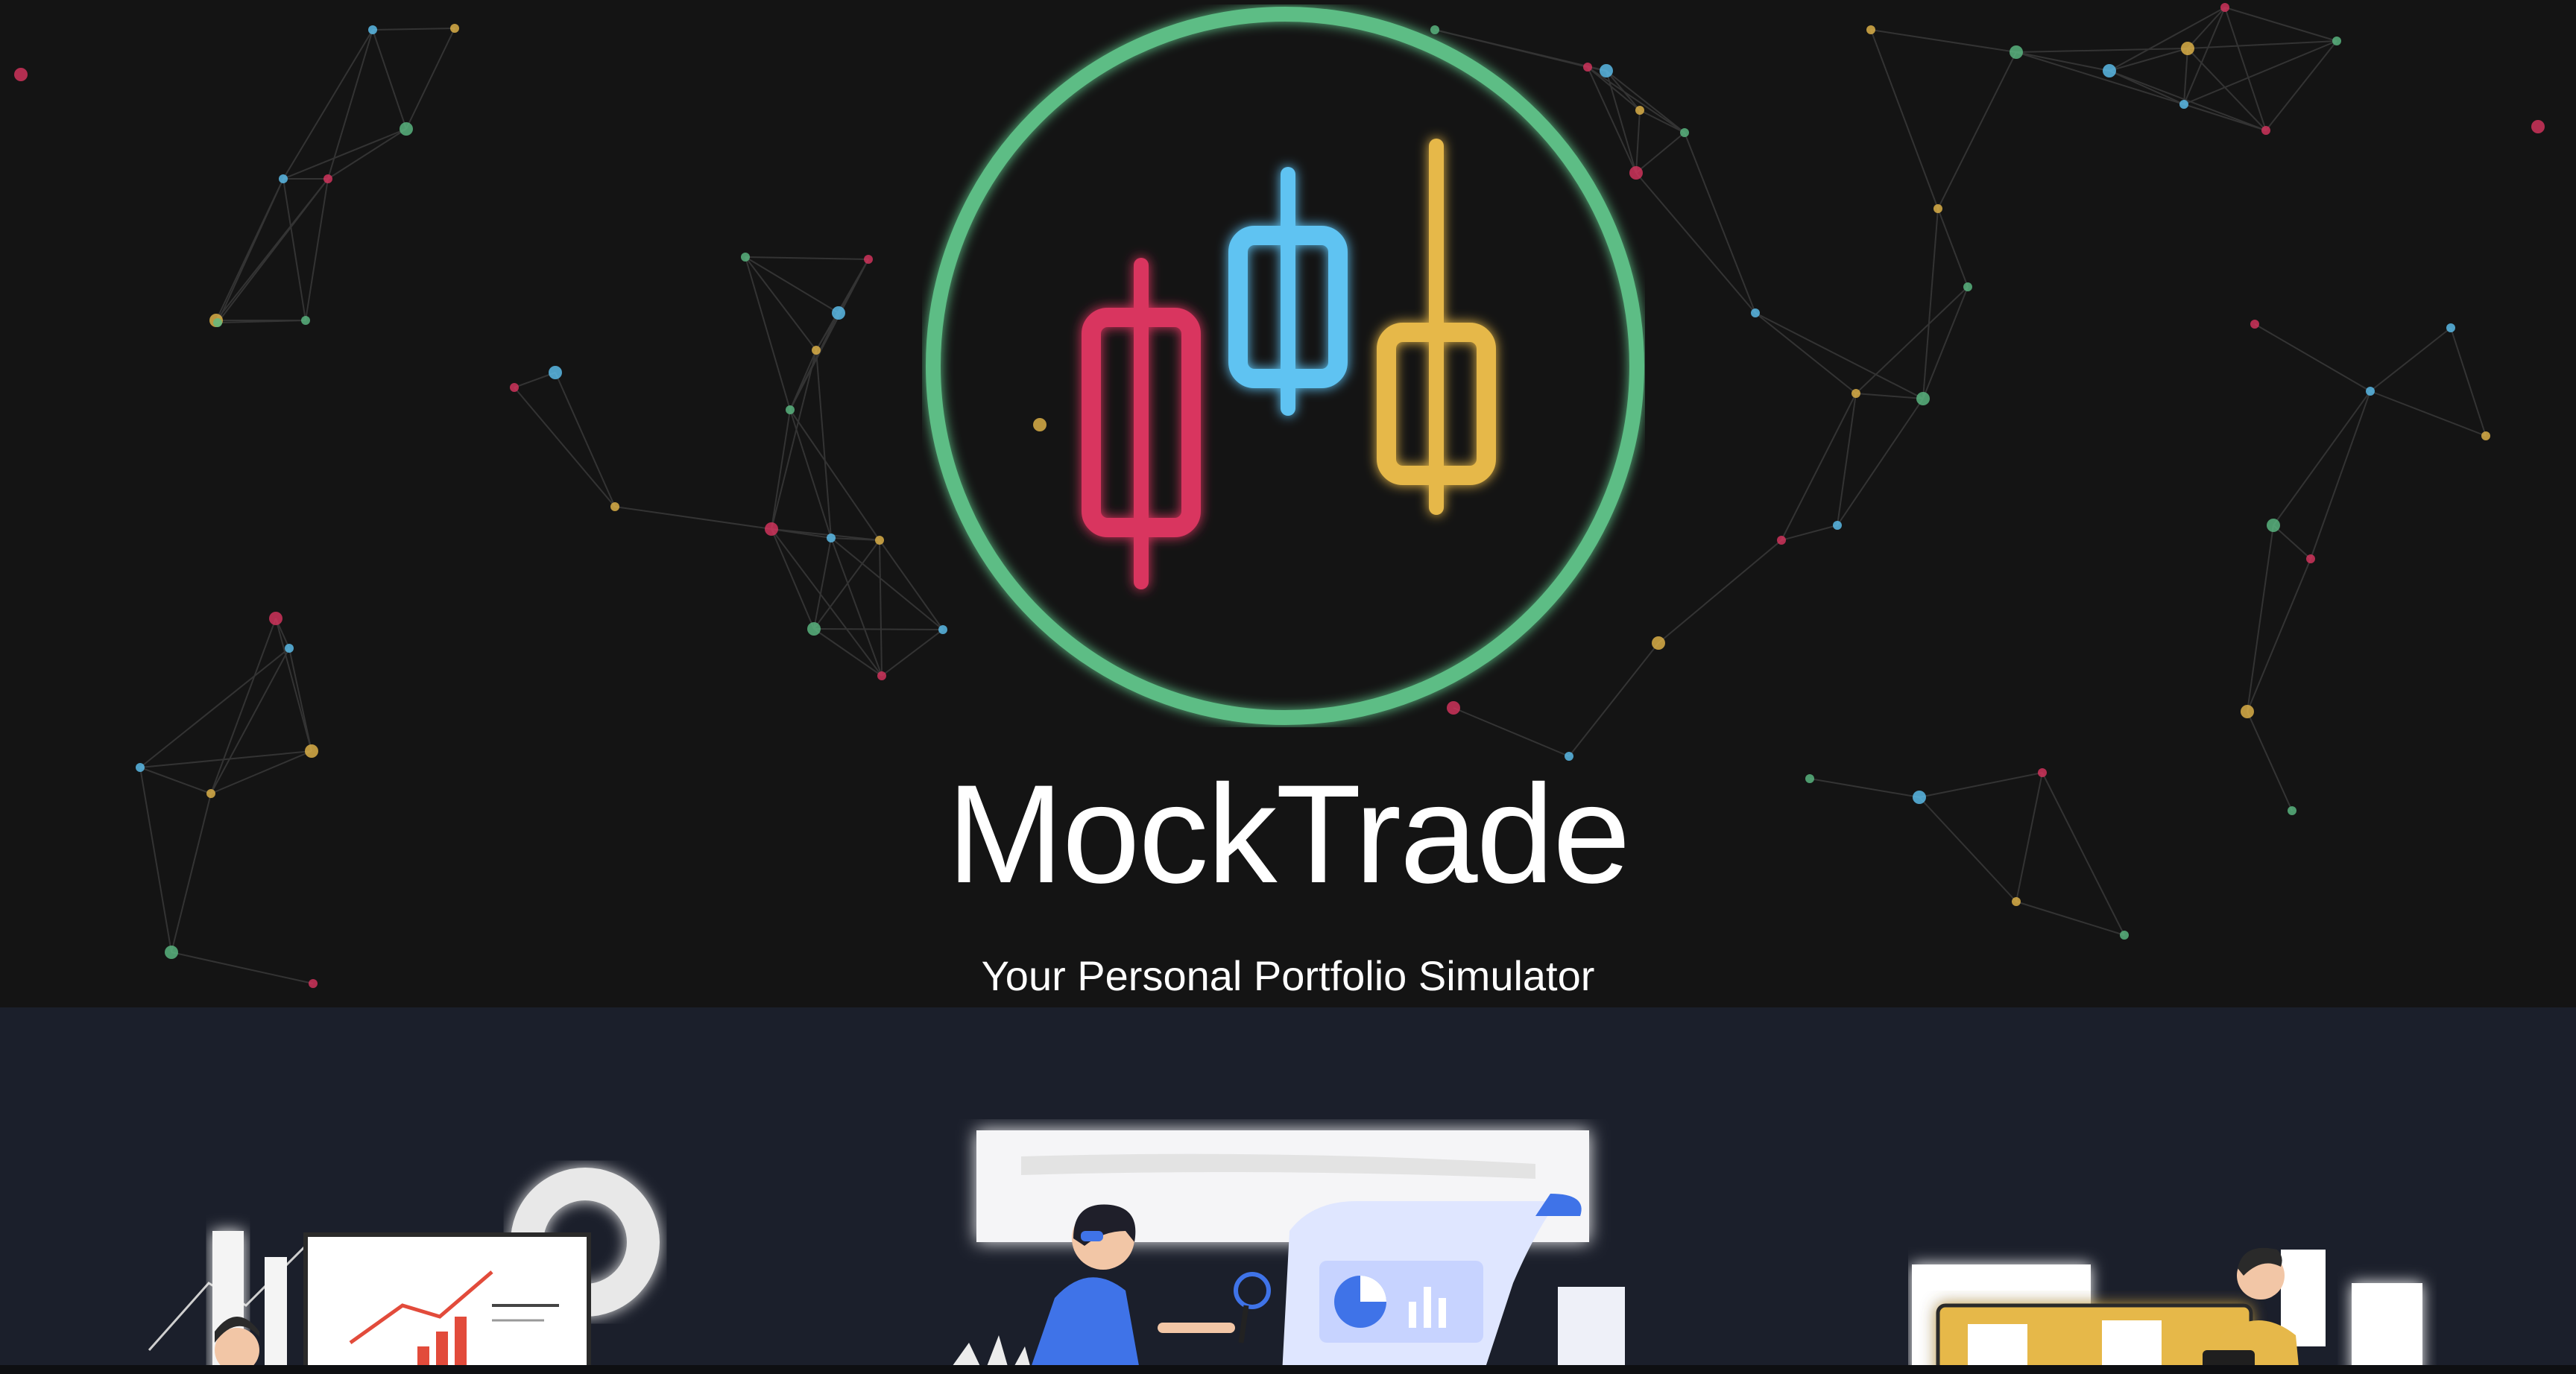  I want to click on brand-title: MockTrade, so click(1288, 834).